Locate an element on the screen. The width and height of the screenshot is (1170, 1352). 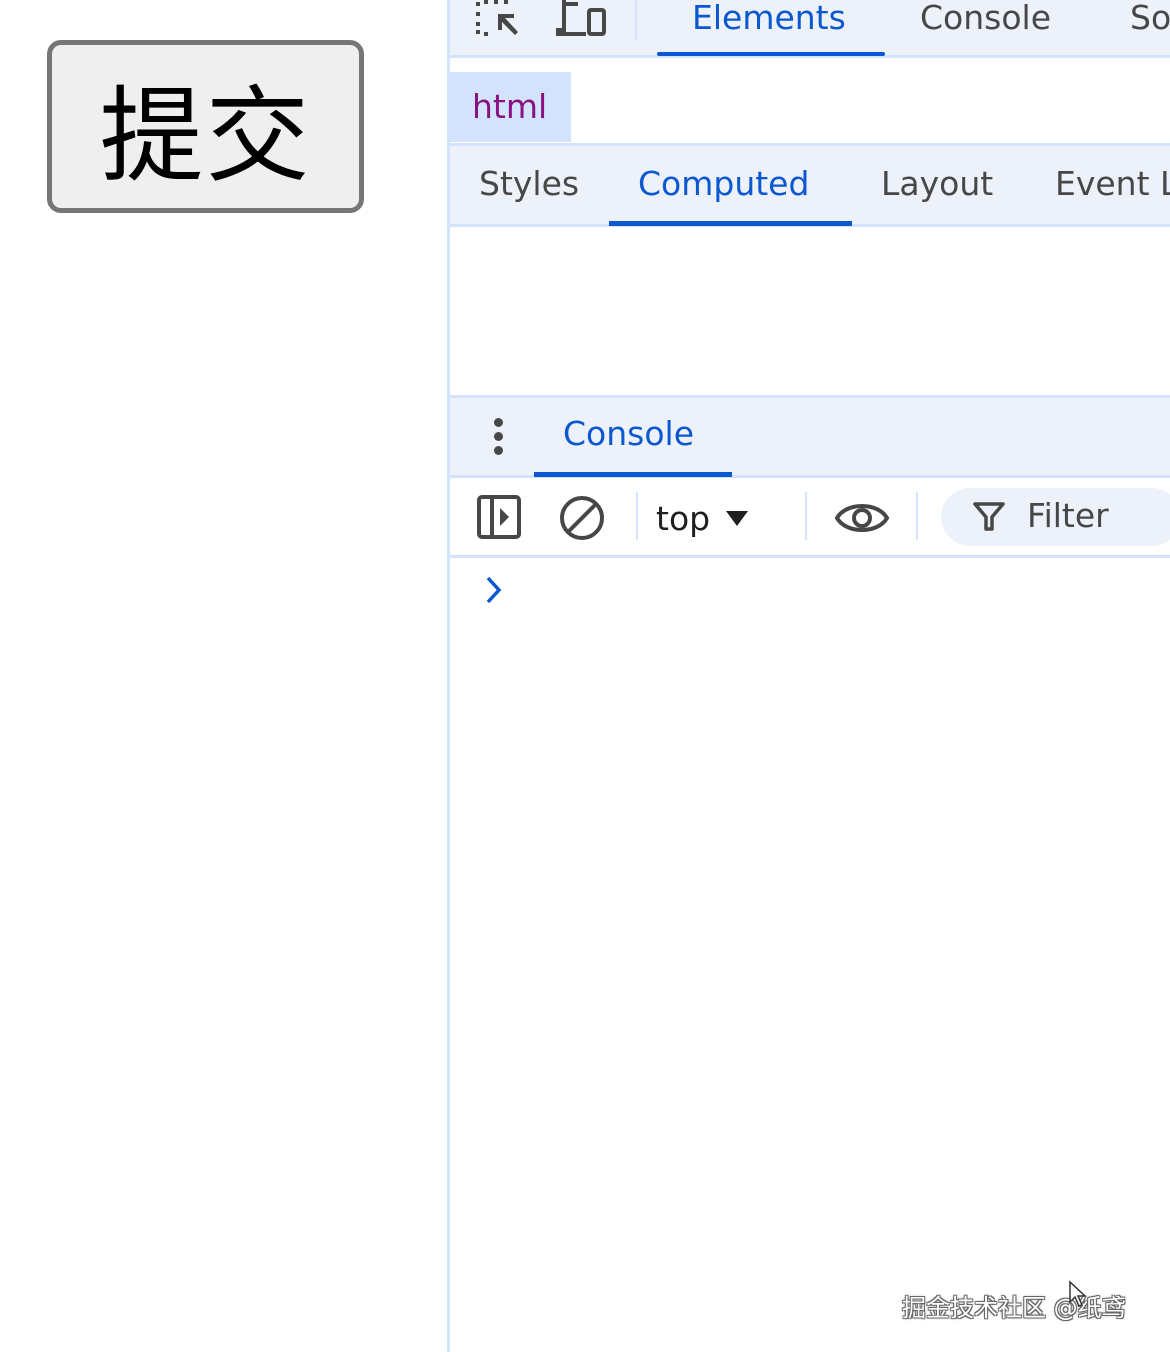
drawer-tab-console: Console is located at coordinates (628, 433).